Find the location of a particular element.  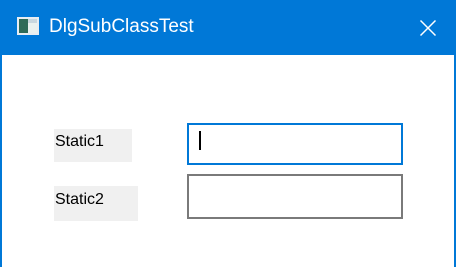

text-caret is located at coordinates (200, 140).